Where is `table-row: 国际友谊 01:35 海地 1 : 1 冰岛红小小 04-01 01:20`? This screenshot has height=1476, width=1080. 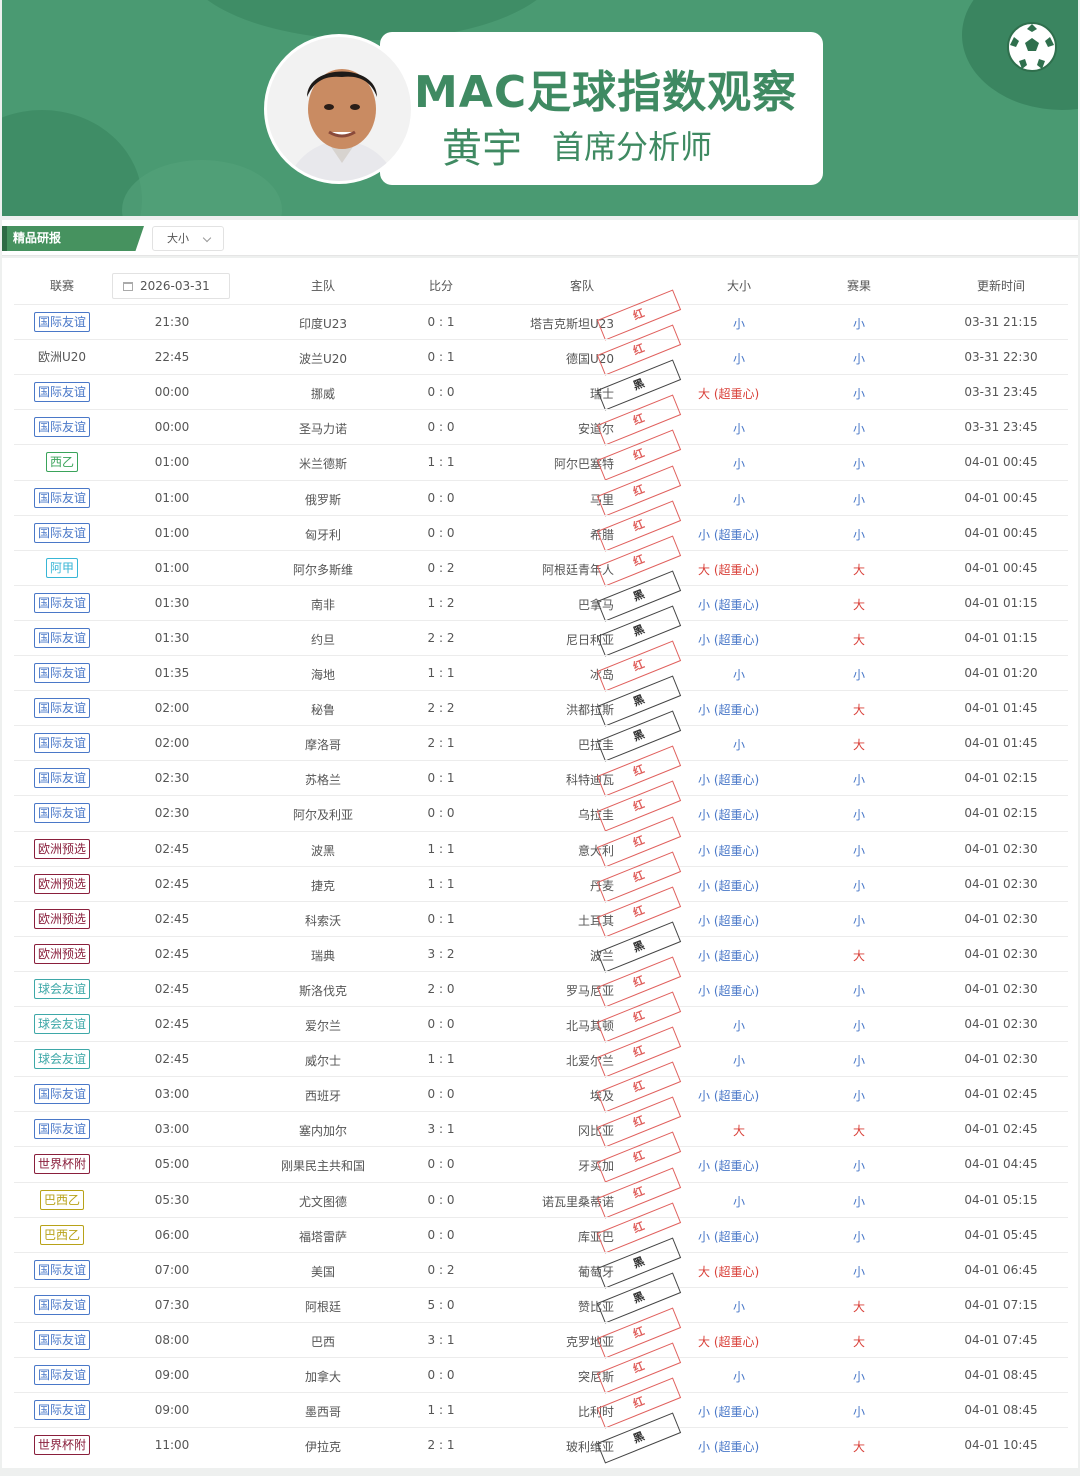 table-row: 国际友谊 01:35 海地 1 : 1 冰岛红小小 04-01 01:20 is located at coordinates (541, 666).